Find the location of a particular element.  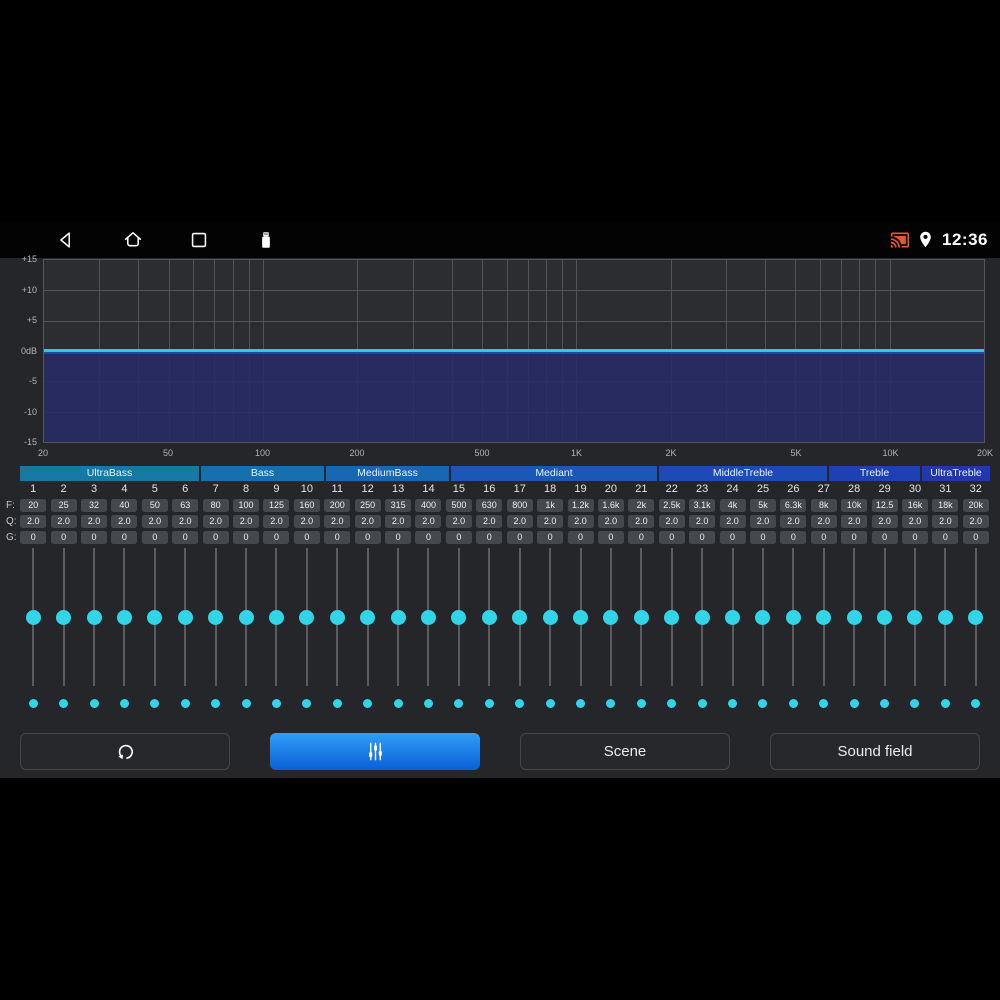

freq-value-chip: 315 is located at coordinates (398, 505).